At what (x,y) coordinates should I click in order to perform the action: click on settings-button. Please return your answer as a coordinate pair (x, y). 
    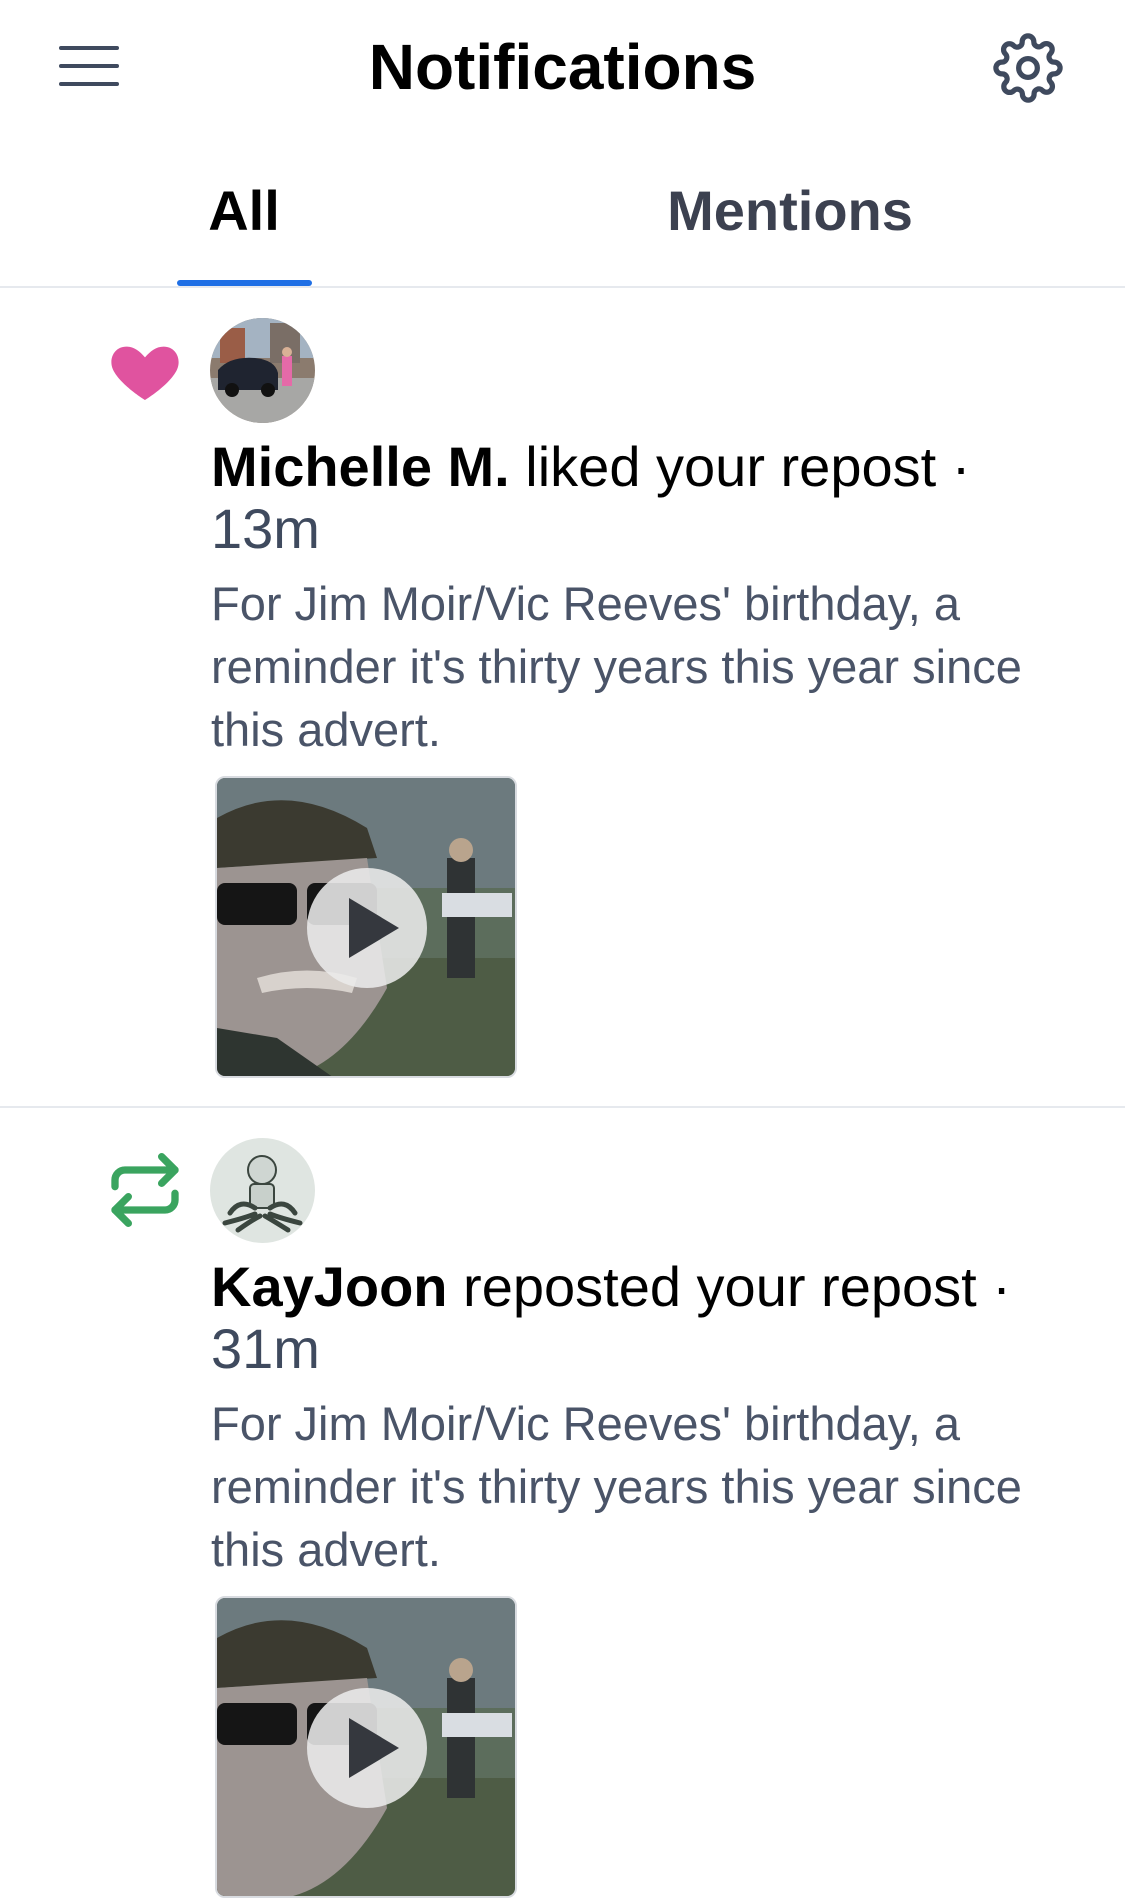
    Looking at the image, I should click on (1028, 68).